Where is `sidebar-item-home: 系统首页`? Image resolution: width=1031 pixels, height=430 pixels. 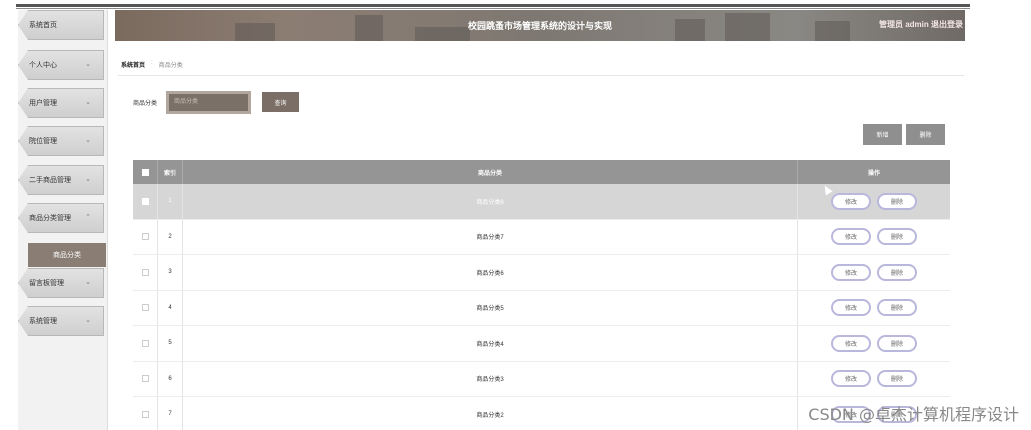
sidebar-item-home: 系统首页 is located at coordinates (61, 25).